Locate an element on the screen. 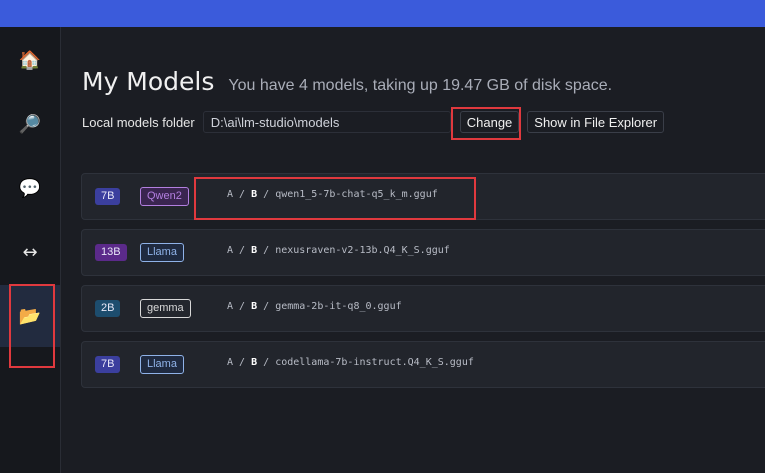 This screenshot has width=765, height=473. folder-icon: 📂 is located at coordinates (30, 316).